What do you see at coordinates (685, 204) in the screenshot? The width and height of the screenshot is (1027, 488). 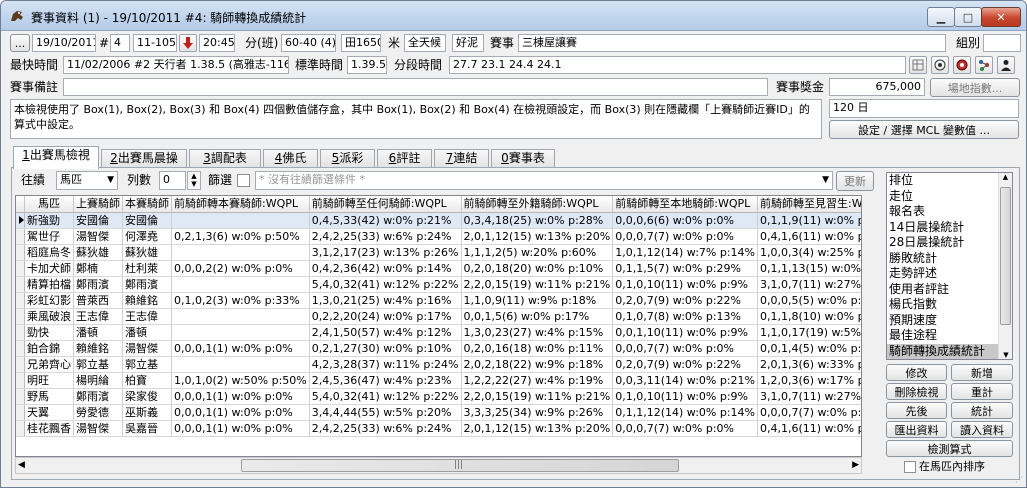 I see `col-header-prev-to-local: 前騎師轉至本地騎師:WQPL` at bounding box center [685, 204].